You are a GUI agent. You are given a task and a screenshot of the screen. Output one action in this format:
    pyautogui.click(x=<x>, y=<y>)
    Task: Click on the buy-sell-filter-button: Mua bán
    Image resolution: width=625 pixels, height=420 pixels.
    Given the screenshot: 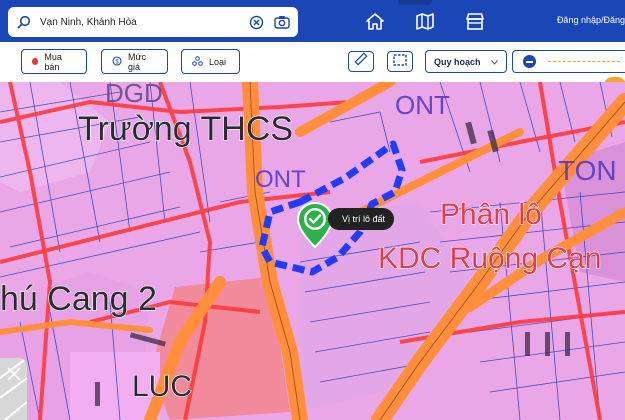 What is the action you would take?
    pyautogui.click(x=54, y=61)
    